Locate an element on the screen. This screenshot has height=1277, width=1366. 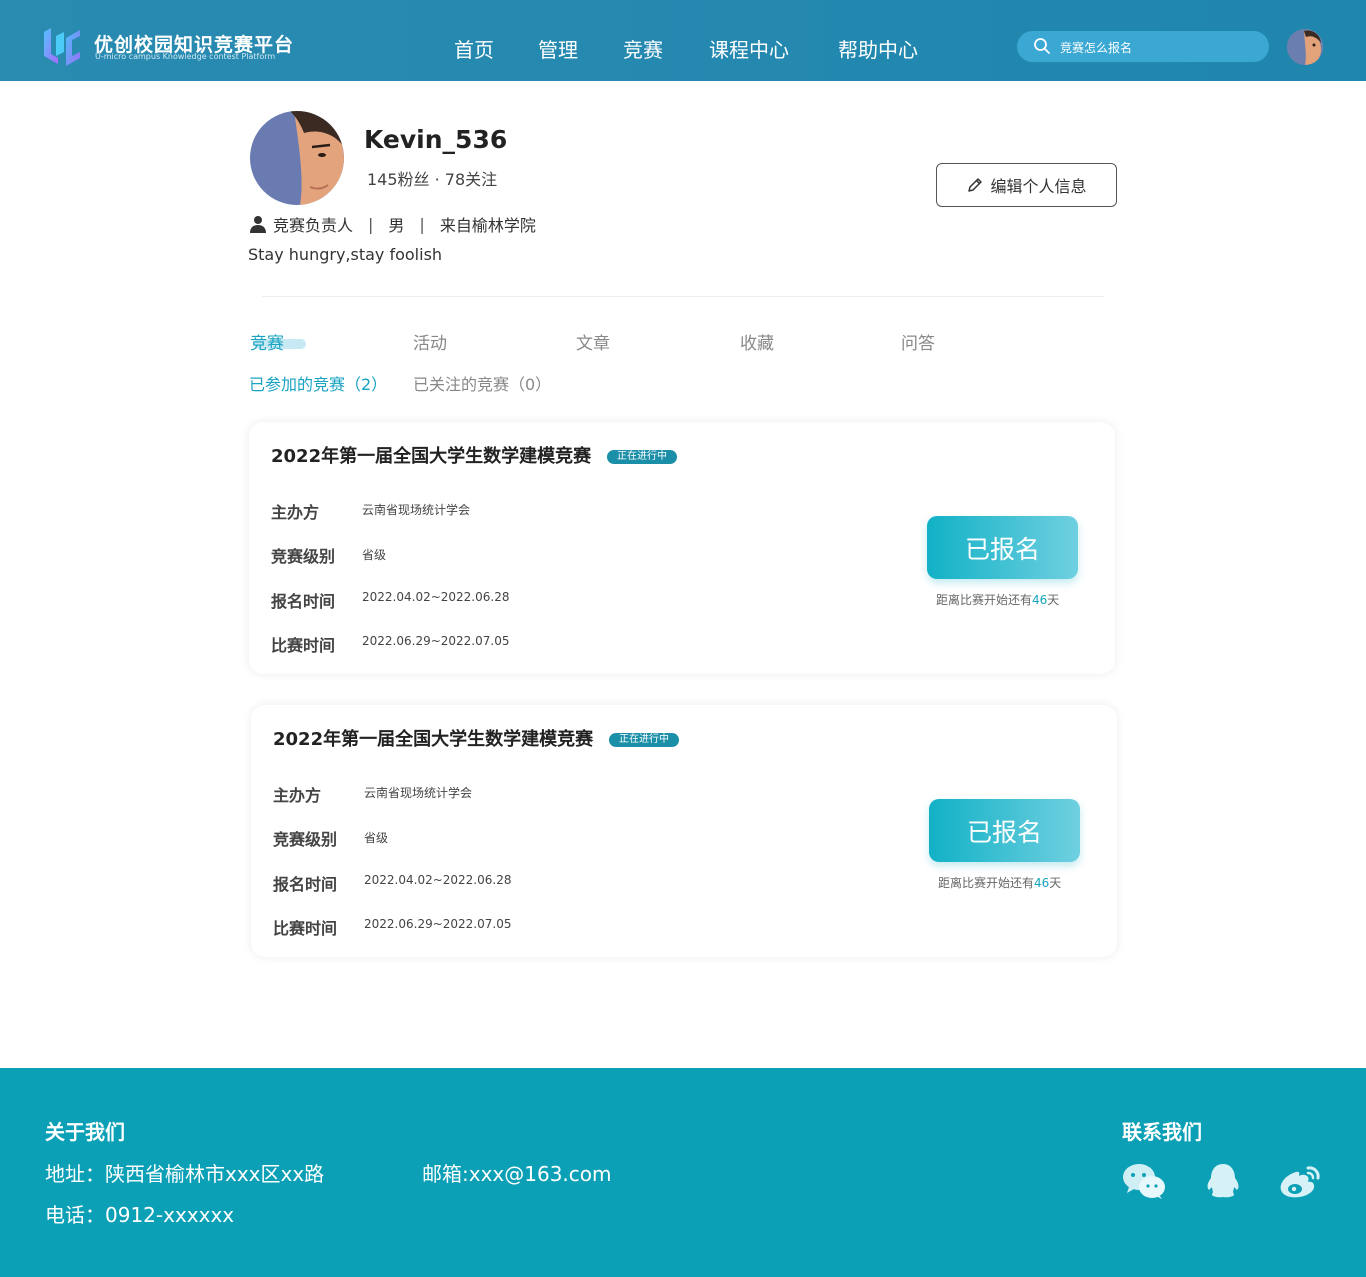
tab-favorites: 收藏 is located at coordinates (757, 341).